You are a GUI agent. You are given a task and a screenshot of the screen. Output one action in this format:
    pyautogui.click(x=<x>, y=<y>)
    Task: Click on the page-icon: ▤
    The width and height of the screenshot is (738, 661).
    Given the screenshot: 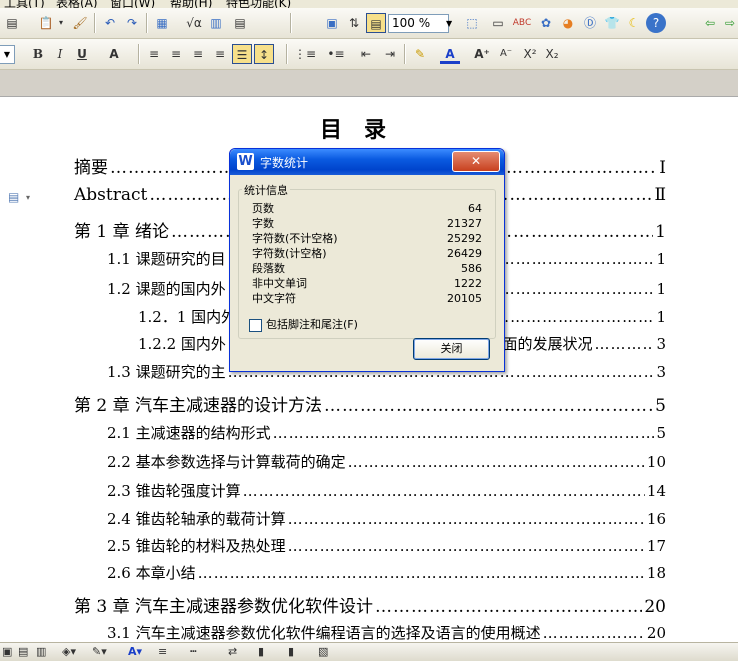 What is the action you would take?
    pyautogui.click(x=12, y=23)
    